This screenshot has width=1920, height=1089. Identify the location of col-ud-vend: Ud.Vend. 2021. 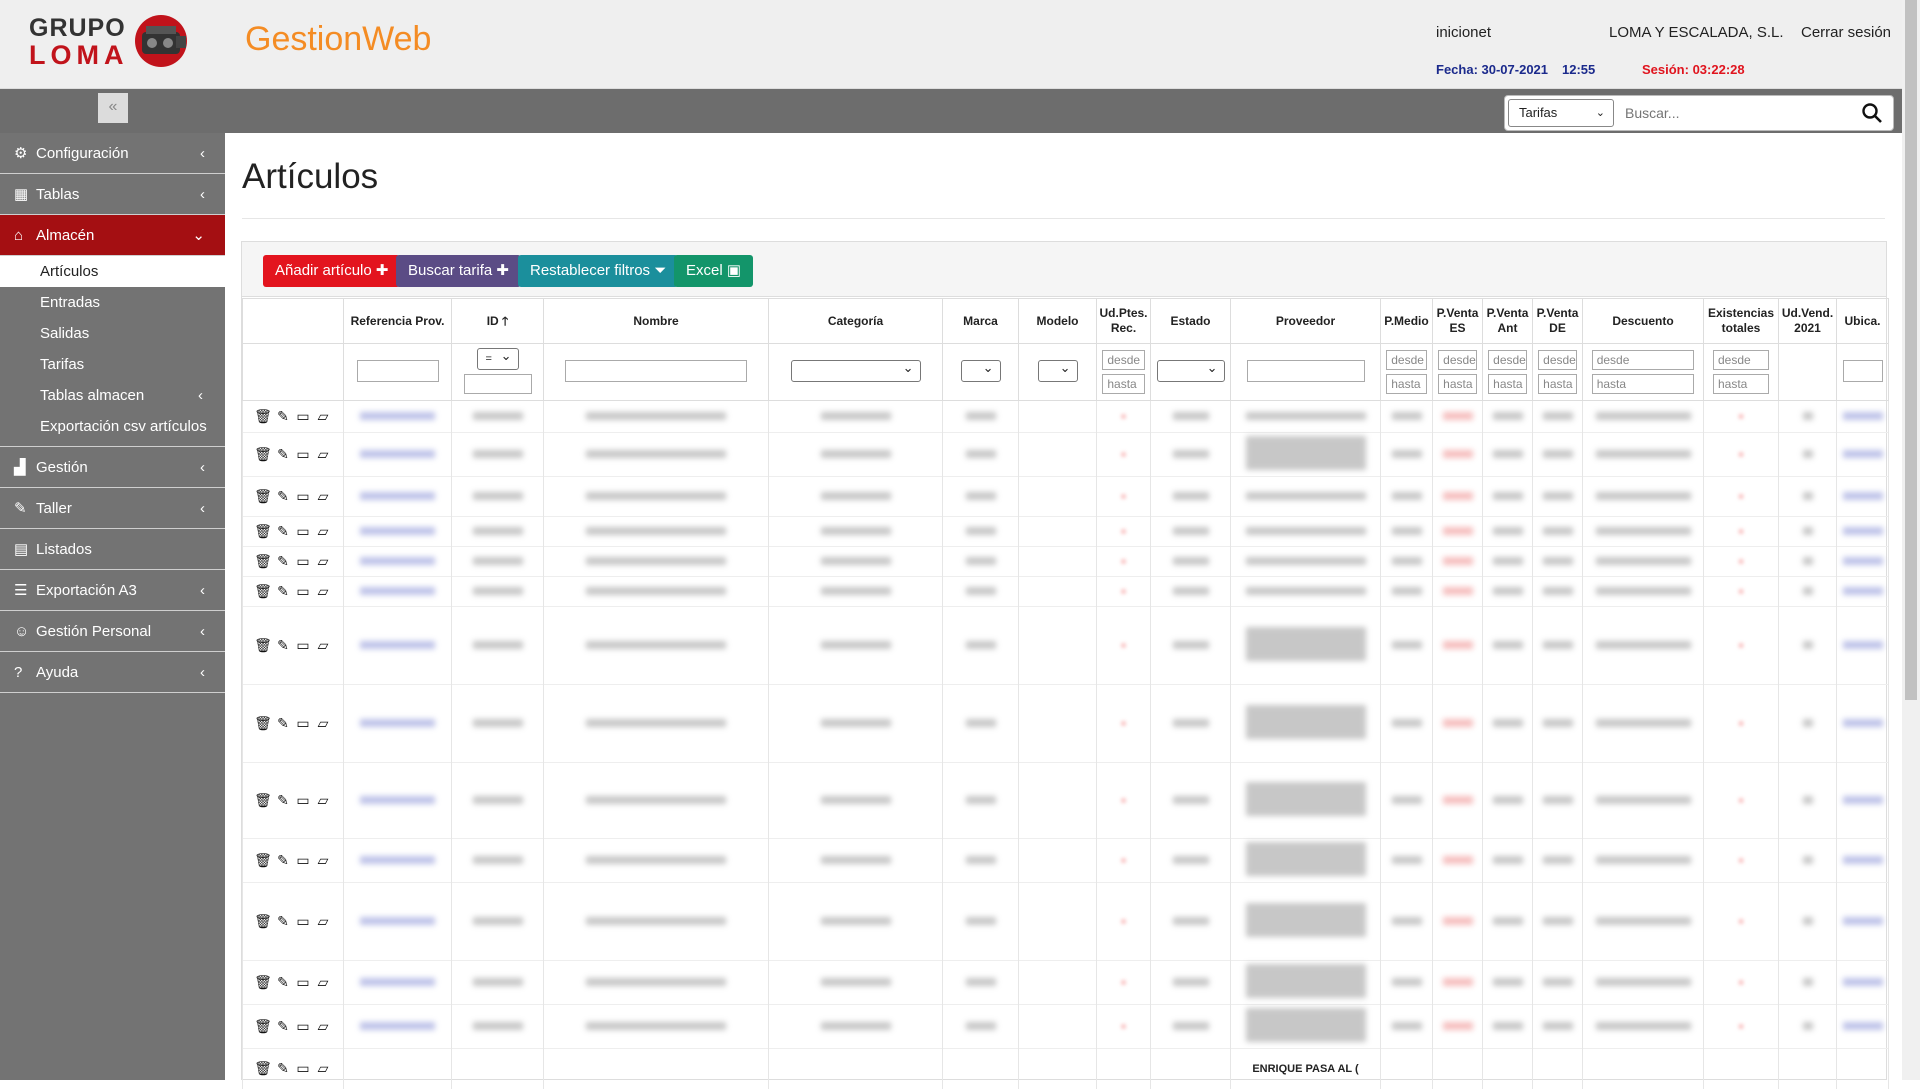
(1807, 321).